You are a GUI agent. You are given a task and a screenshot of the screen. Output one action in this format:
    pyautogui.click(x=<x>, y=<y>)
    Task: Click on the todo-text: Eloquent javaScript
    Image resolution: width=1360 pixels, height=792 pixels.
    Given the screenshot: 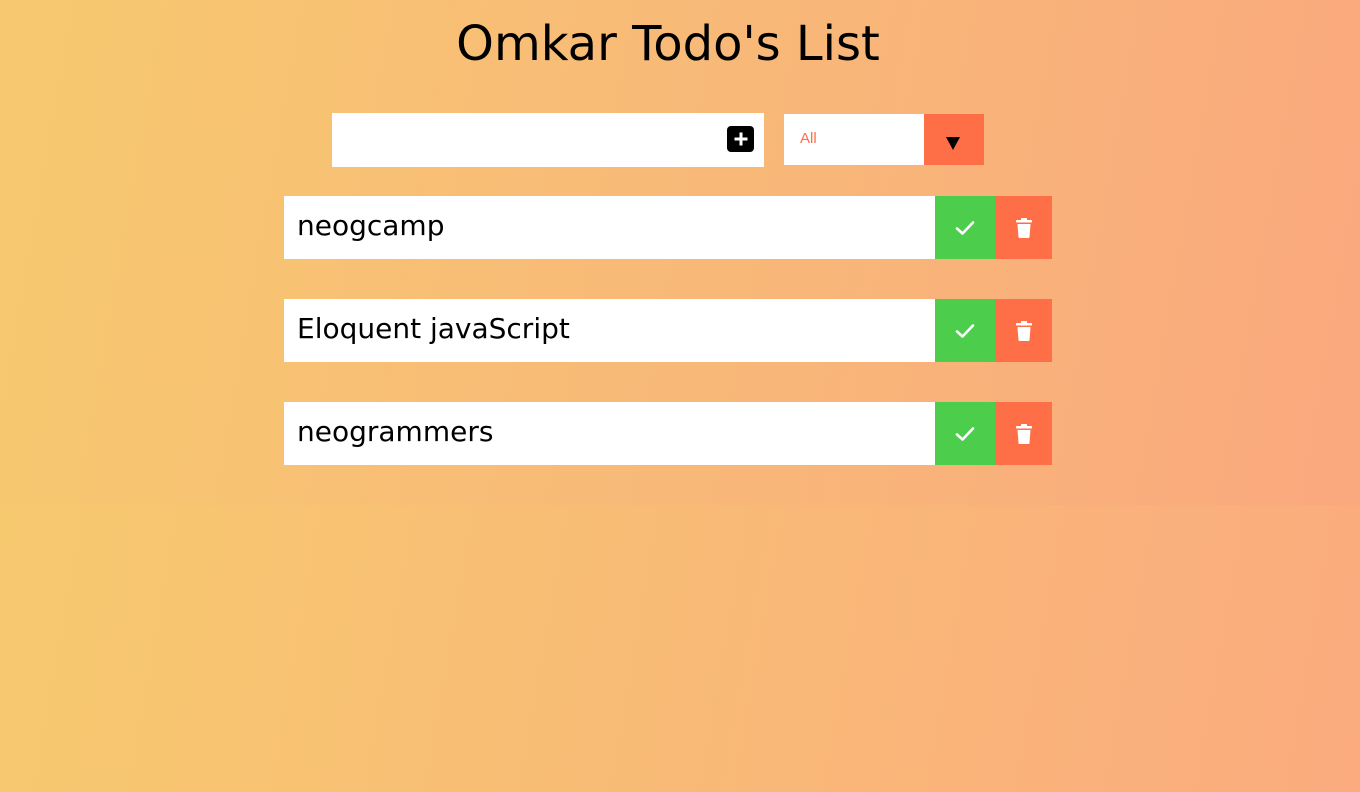 What is the action you would take?
    pyautogui.click(x=433, y=328)
    